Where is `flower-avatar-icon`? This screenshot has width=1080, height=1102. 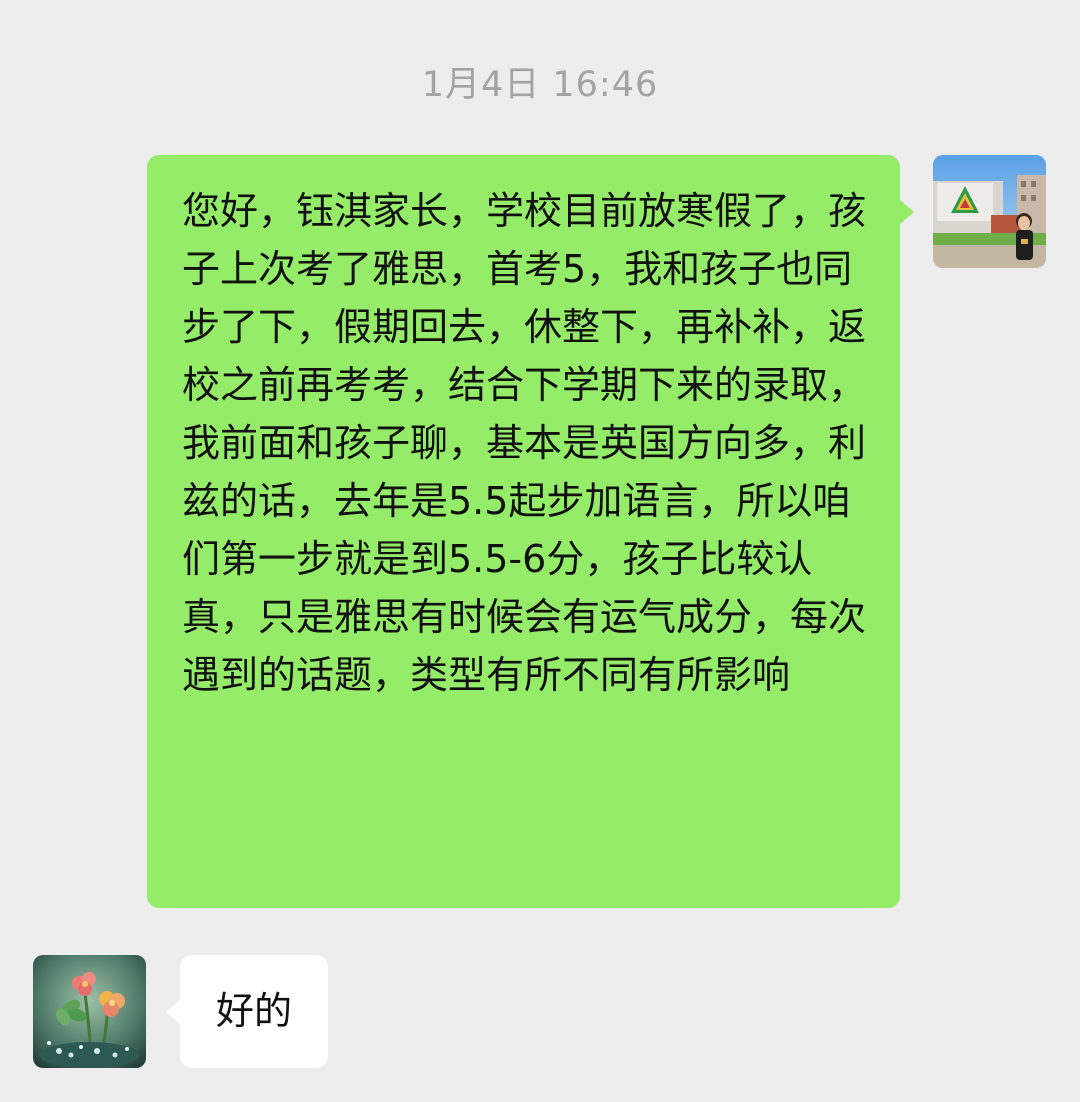 flower-avatar-icon is located at coordinates (89, 1011).